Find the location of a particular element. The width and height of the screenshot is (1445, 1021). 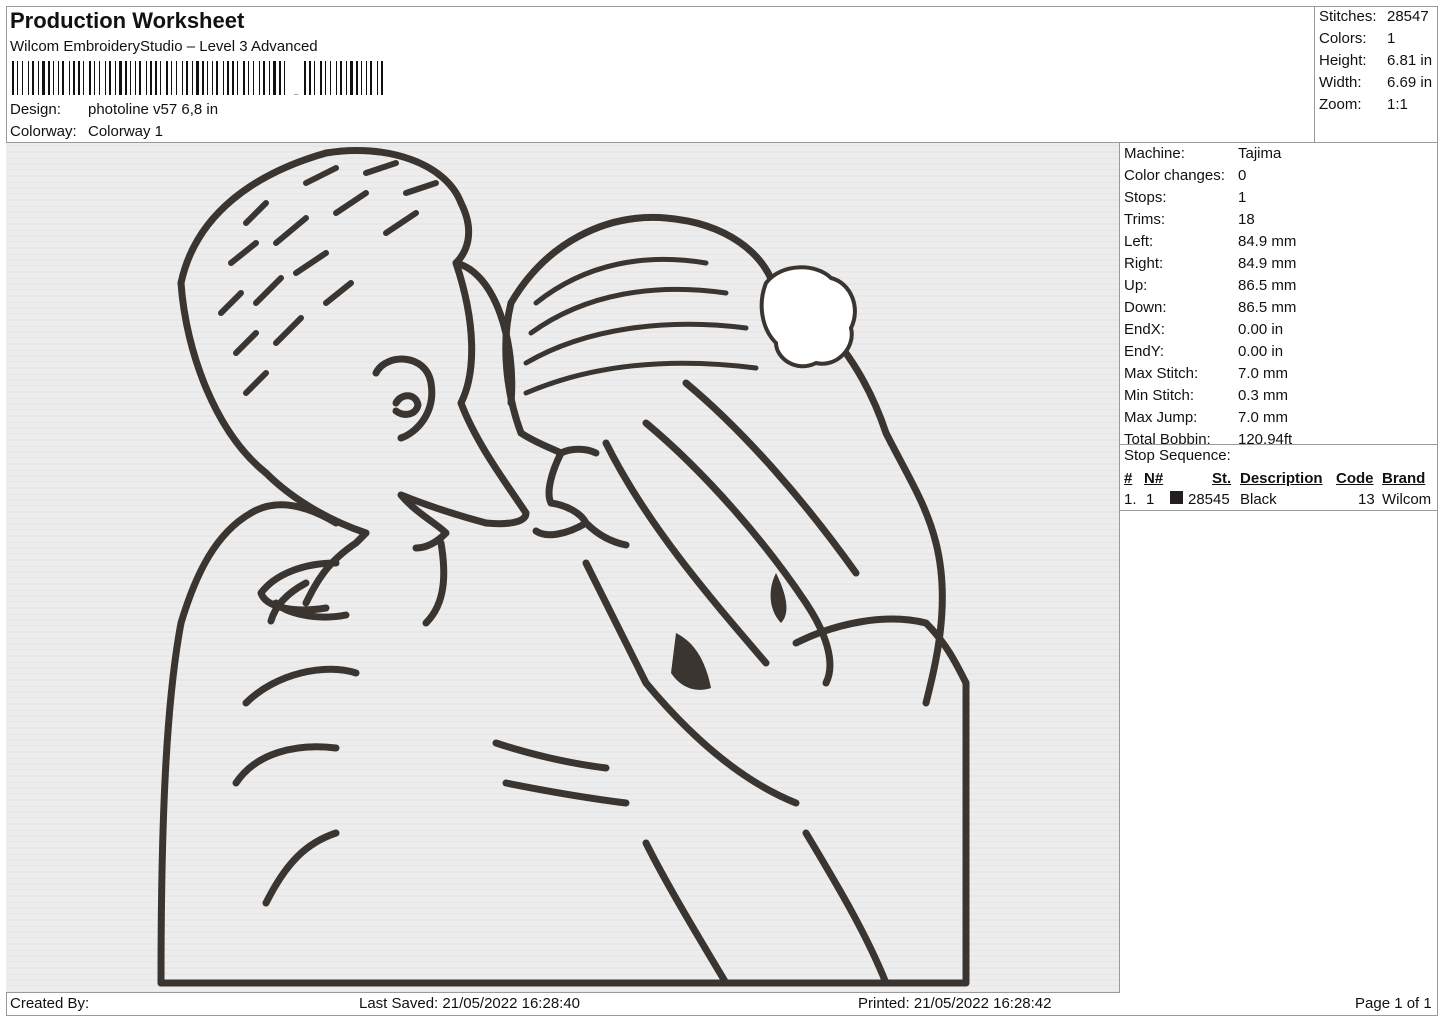

design-row: Design: photoline v57 6,8 in is located at coordinates (114, 109).